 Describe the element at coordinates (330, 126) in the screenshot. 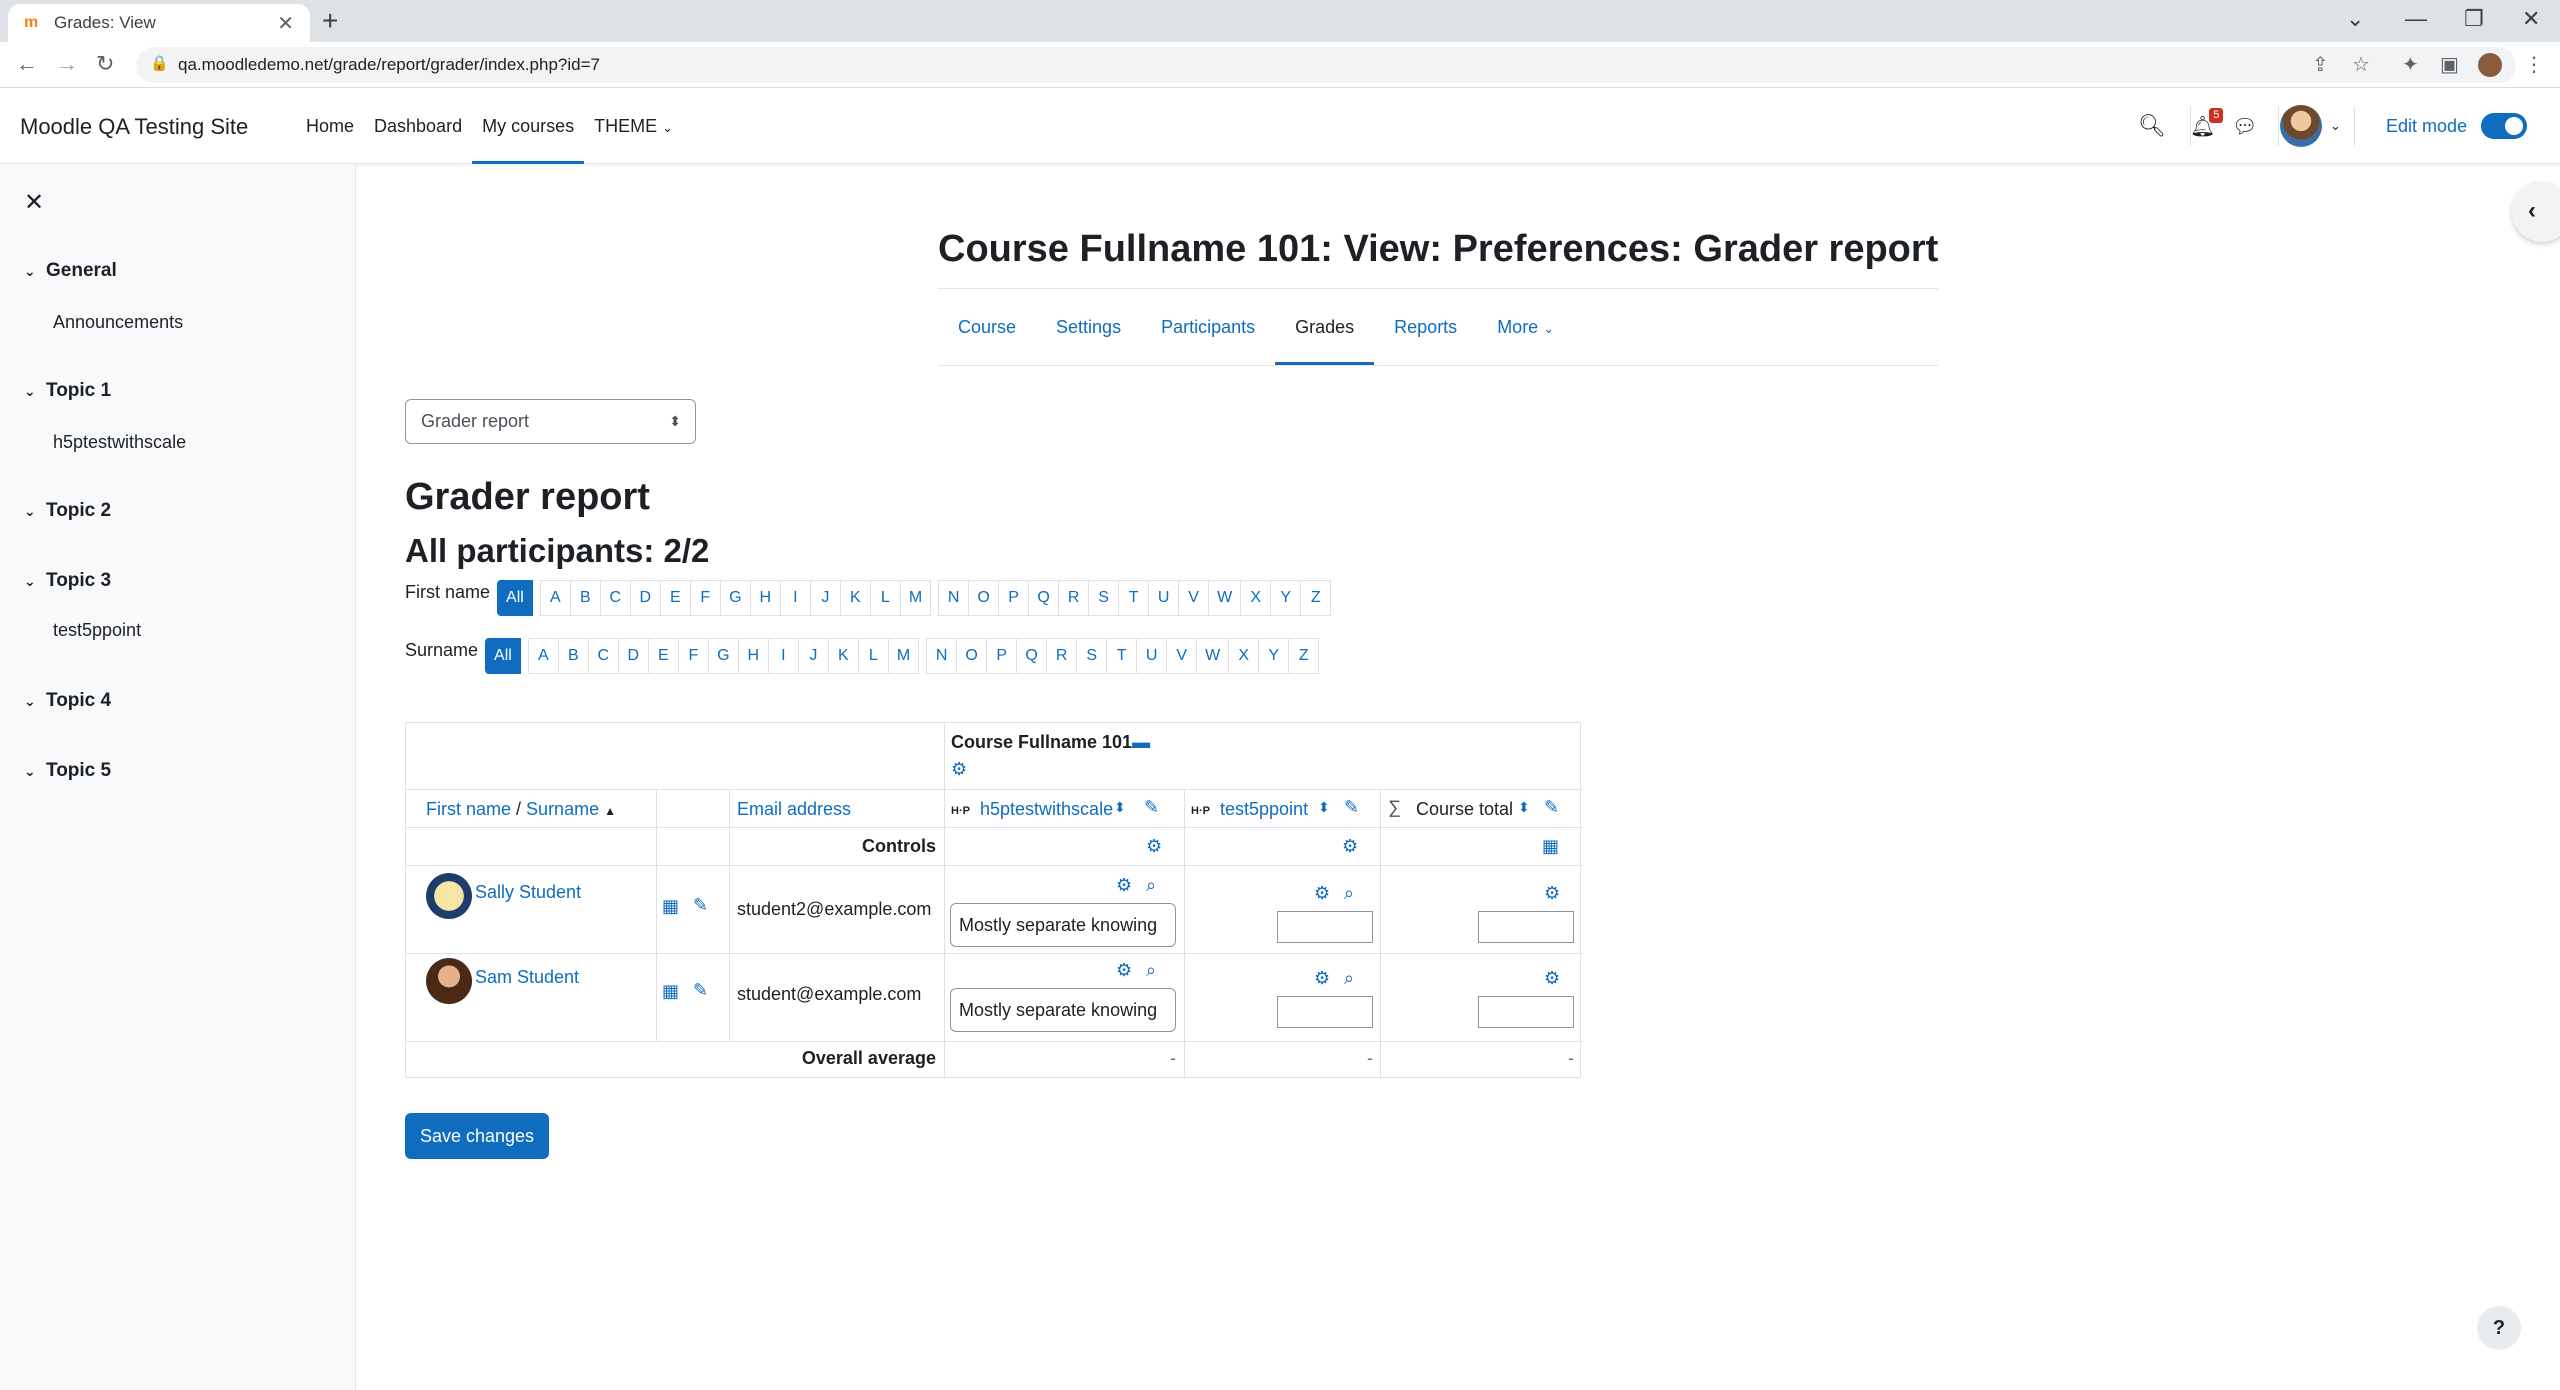

I see `nav-home: Home` at that location.